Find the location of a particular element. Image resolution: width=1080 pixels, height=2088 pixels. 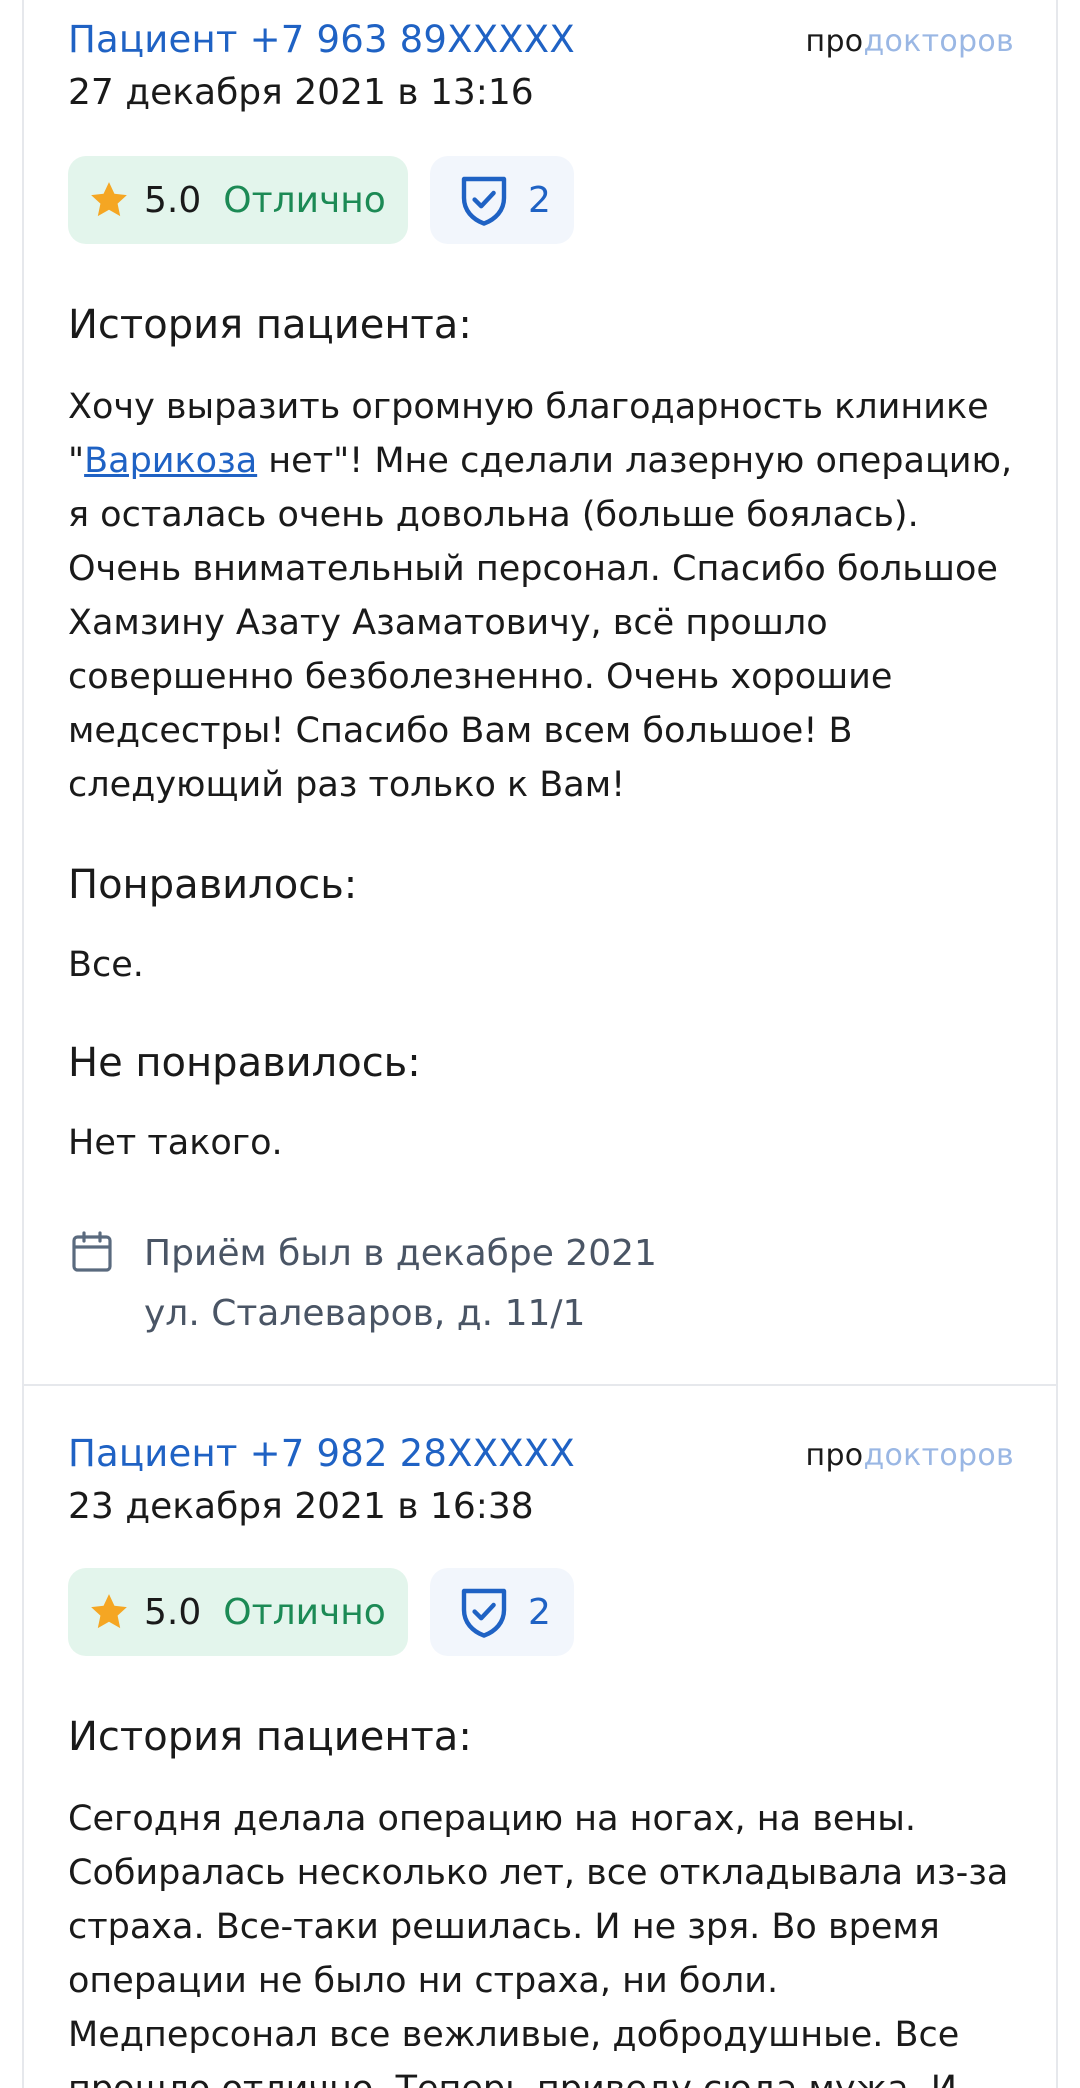

calendar-icon is located at coordinates (92, 1251).